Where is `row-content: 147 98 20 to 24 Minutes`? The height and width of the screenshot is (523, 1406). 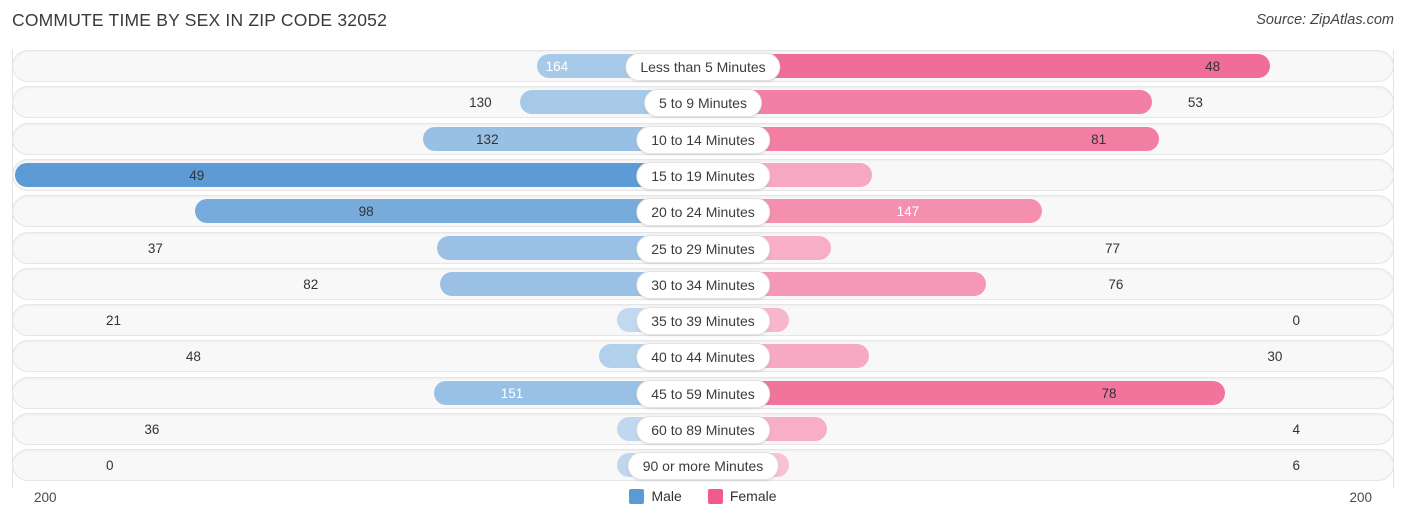
row-content: 147 98 20 to 24 Minutes is located at coordinates (703, 211).